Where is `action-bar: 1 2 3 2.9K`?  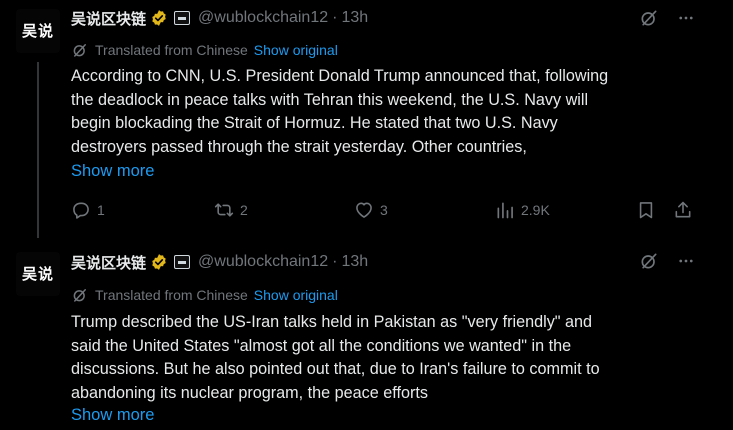 action-bar: 1 2 3 2.9K is located at coordinates (386, 211).